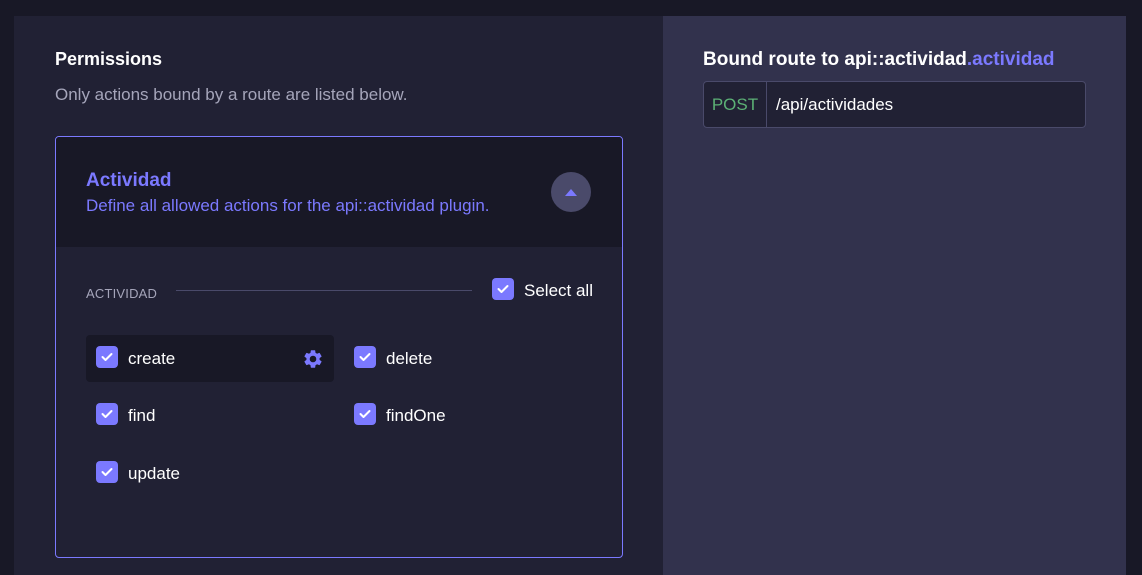 The image size is (1142, 575). What do you see at coordinates (210, 358) in the screenshot?
I see `action-create-row` at bounding box center [210, 358].